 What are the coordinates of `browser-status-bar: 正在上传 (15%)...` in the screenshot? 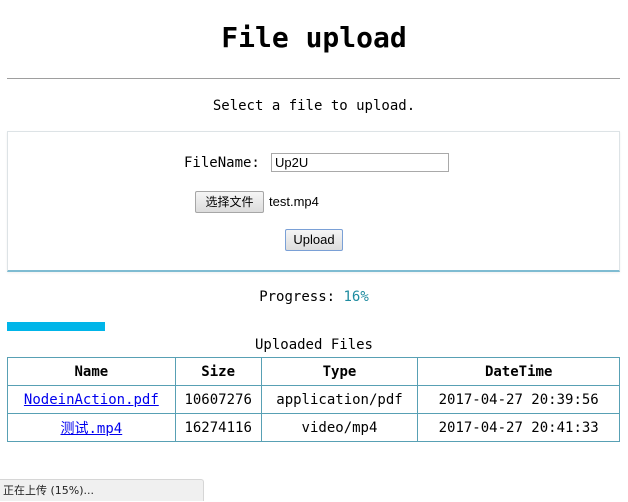 It's located at (102, 490).